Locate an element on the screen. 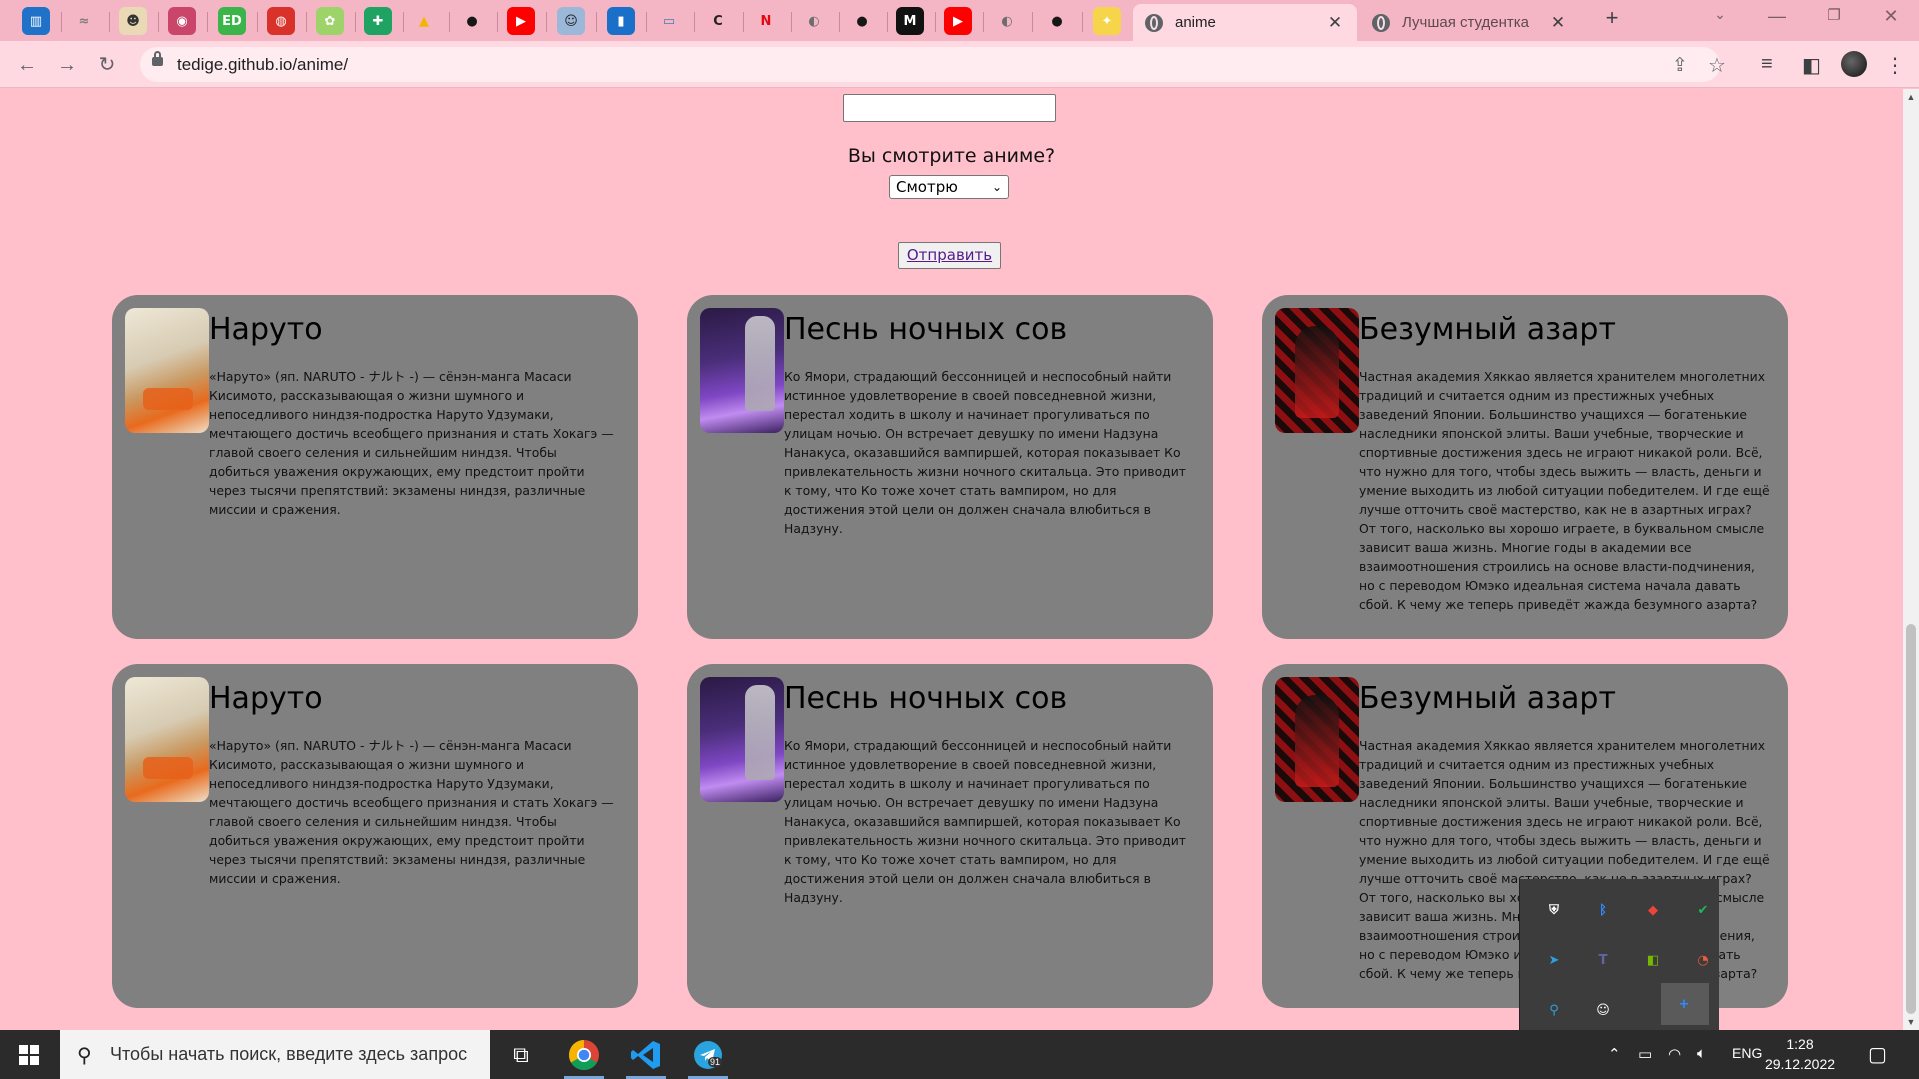 This screenshot has height=1079, width=1919. clock: 1:28 29.12.2022 is located at coordinates (1800, 1054).